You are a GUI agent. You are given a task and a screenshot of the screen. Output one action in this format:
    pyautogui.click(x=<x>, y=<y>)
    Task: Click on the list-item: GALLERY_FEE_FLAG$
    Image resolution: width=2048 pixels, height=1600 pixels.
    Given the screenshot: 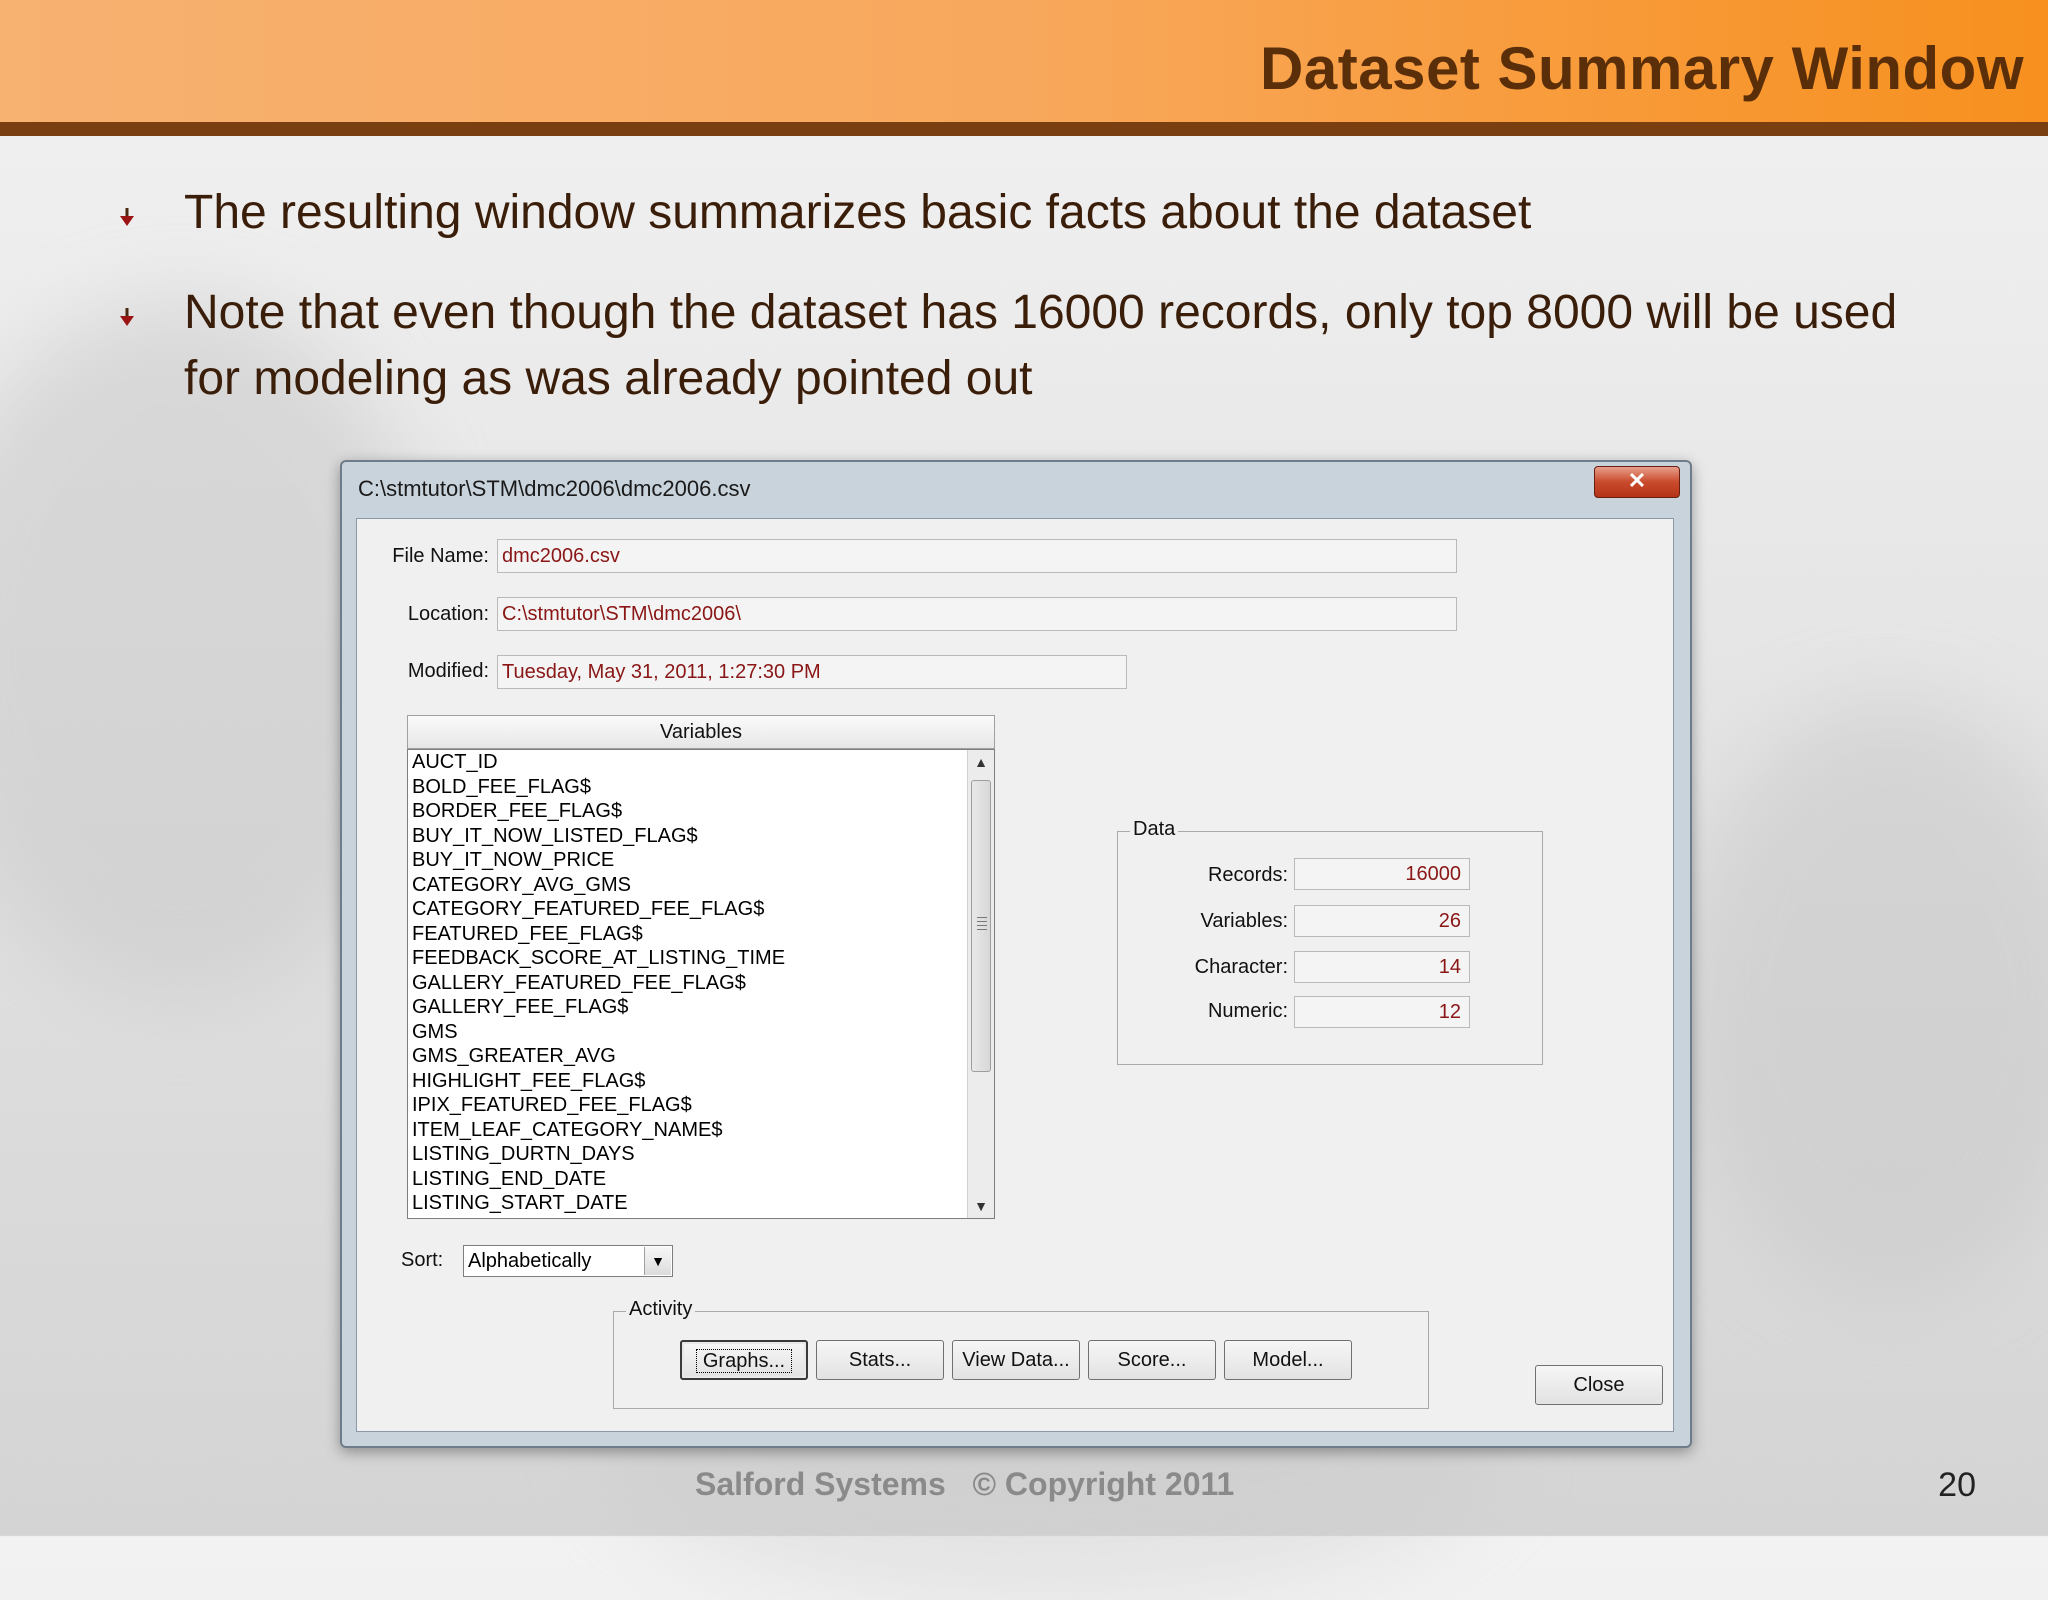 What is the action you would take?
    pyautogui.click(x=598, y=1007)
    